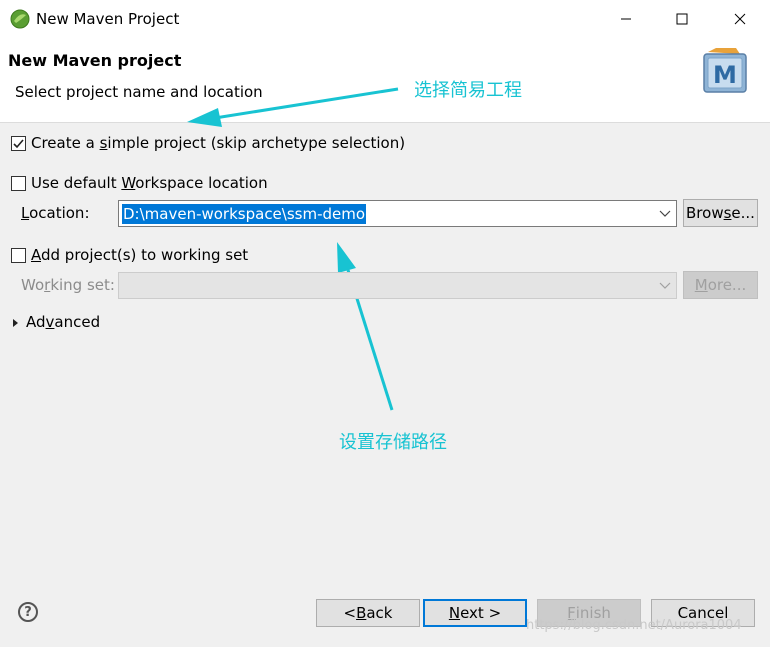  Describe the element at coordinates (16, 323) in the screenshot. I see `expand-triangle-icon` at that location.